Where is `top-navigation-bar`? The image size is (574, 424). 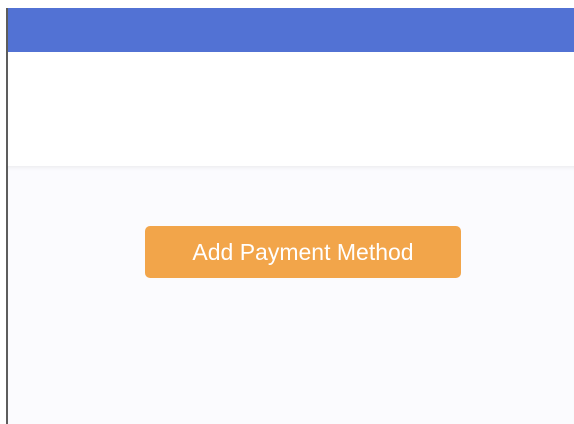
top-navigation-bar is located at coordinates (291, 30).